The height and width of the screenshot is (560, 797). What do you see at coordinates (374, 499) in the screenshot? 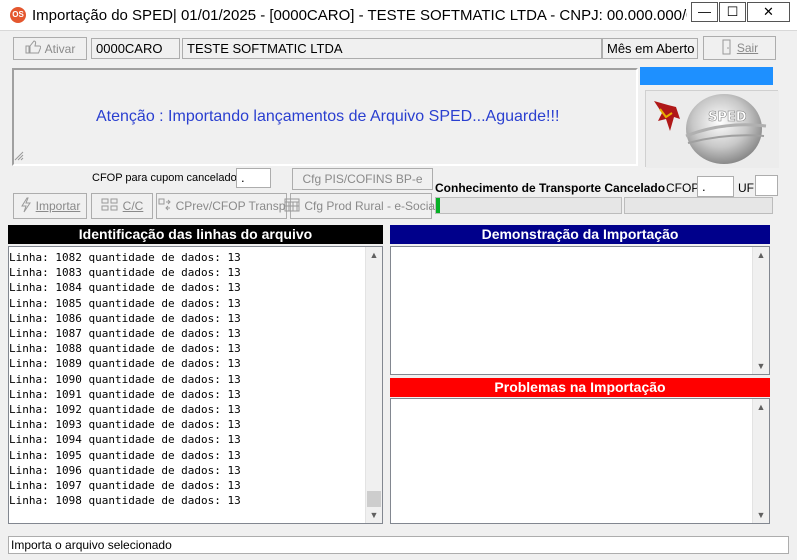
I see `scroll-thumb` at bounding box center [374, 499].